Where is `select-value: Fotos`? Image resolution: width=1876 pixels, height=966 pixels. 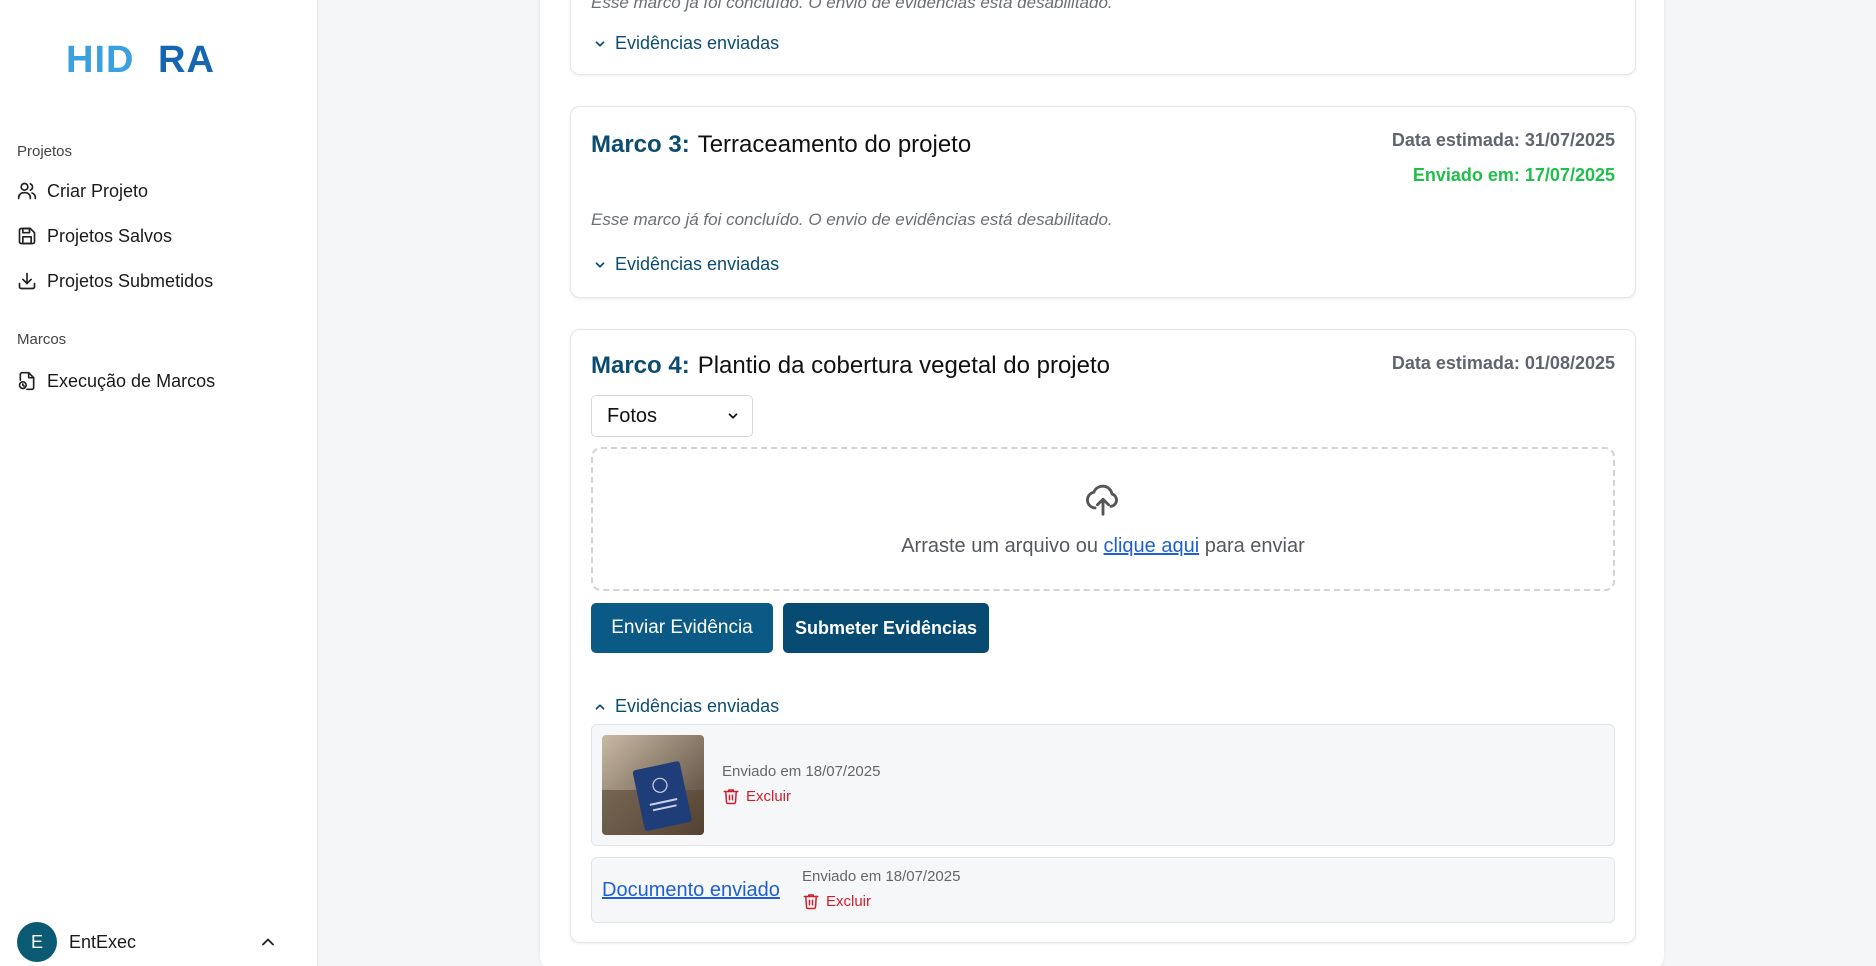 select-value: Fotos is located at coordinates (632, 415).